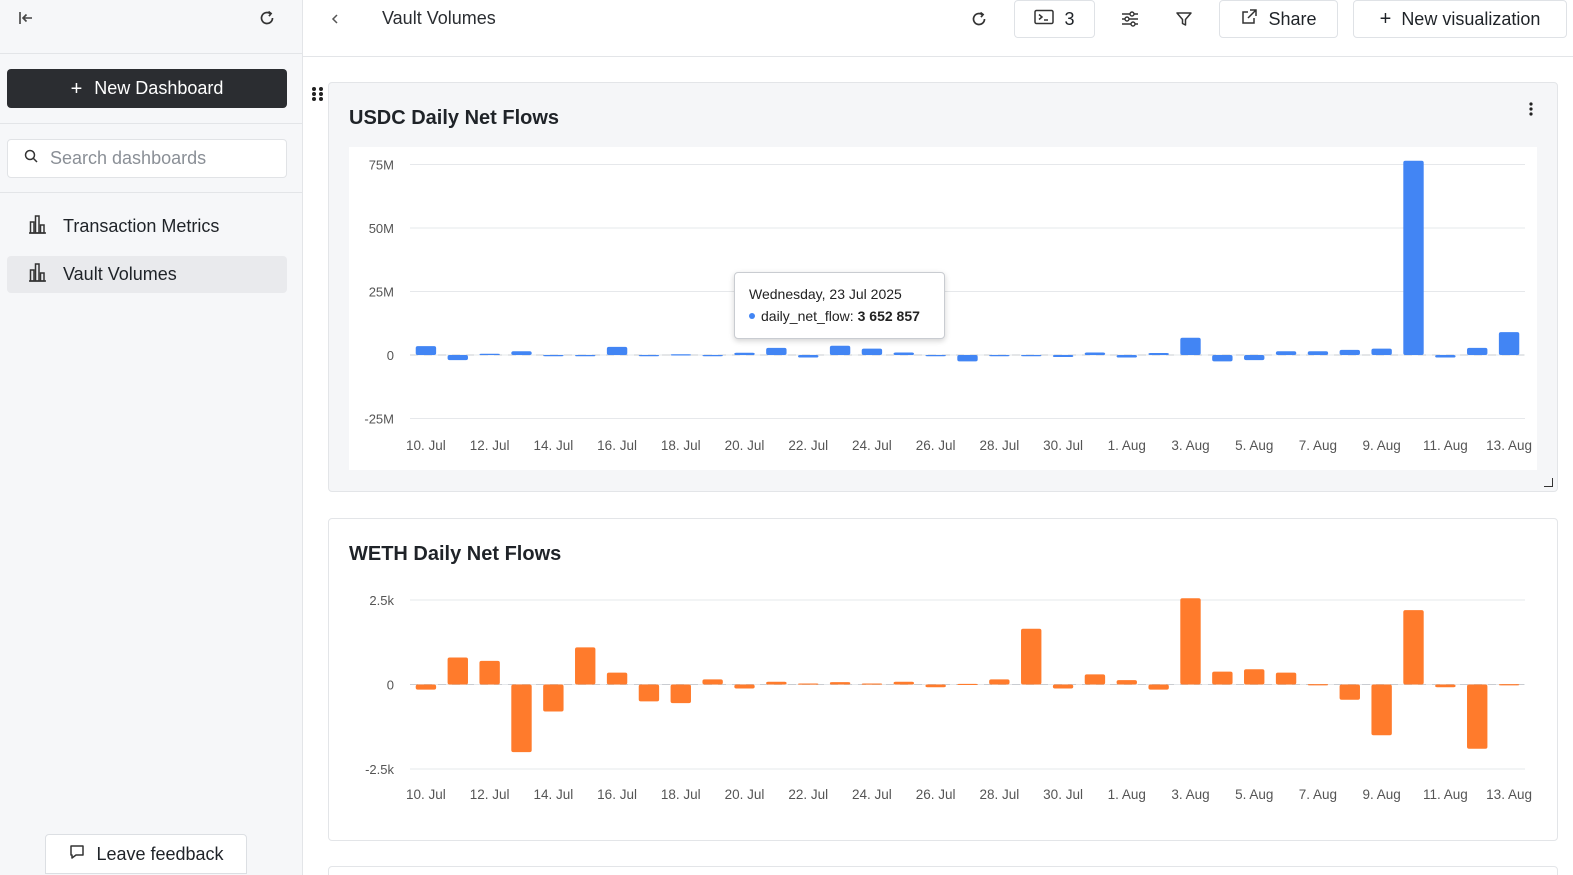 Image resolution: width=1573 pixels, height=875 pixels. I want to click on tooltip-series-line: daily_net_flow: 3 652 857, so click(846, 316).